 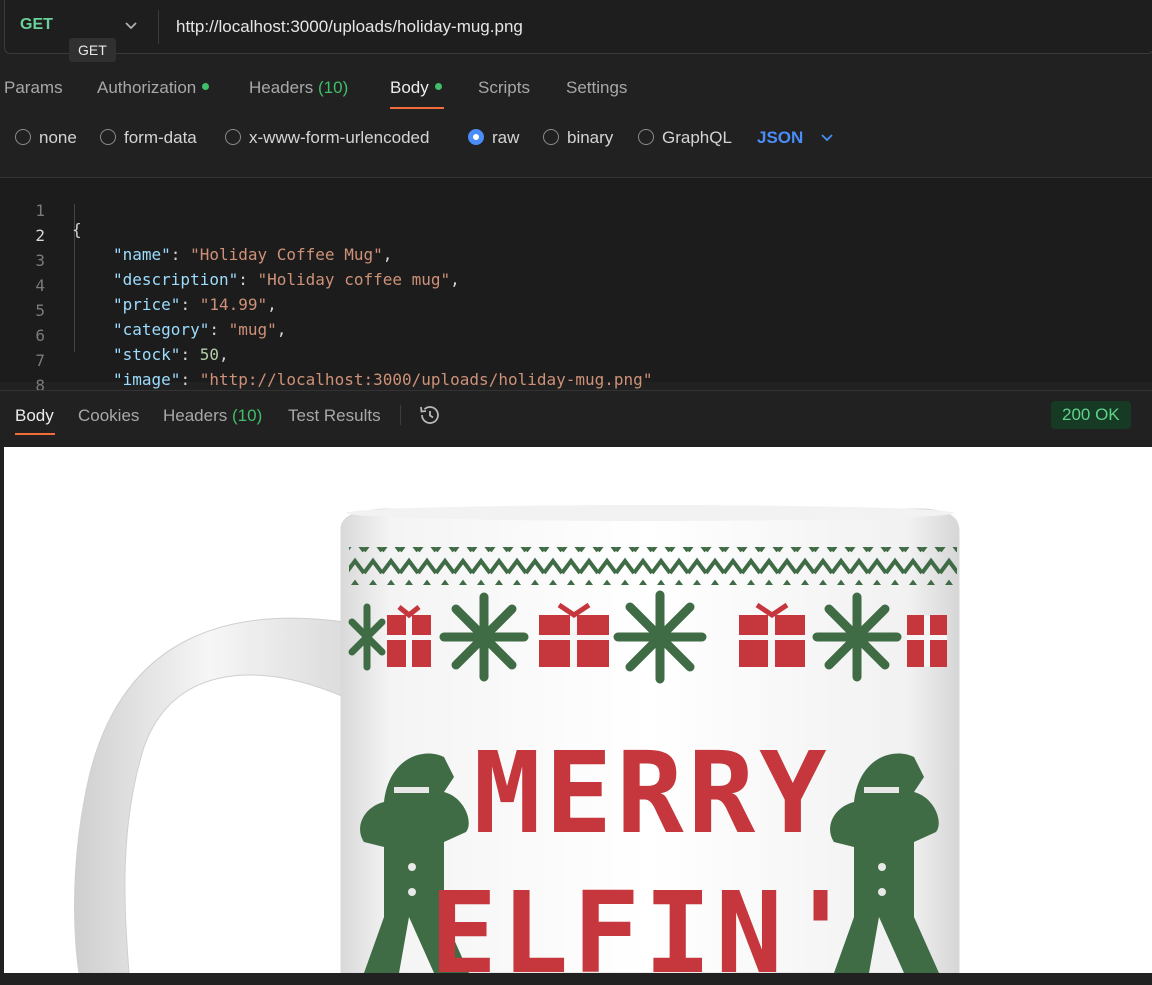 I want to click on radio-raw: raw, so click(x=493, y=138).